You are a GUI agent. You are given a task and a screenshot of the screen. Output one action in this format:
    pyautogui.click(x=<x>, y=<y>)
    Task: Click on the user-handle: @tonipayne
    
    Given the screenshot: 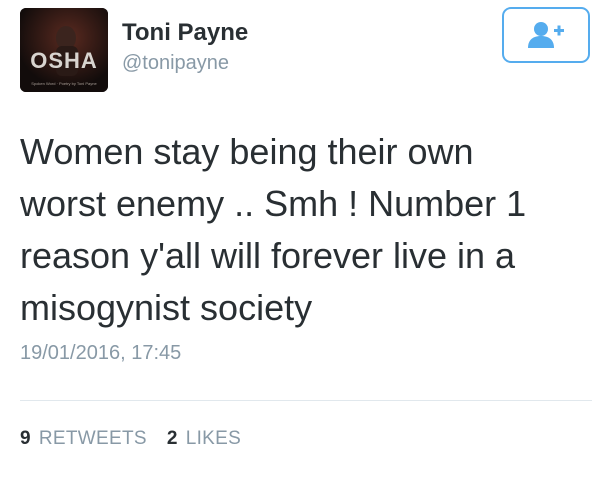 What is the action you would take?
    pyautogui.click(x=185, y=63)
    